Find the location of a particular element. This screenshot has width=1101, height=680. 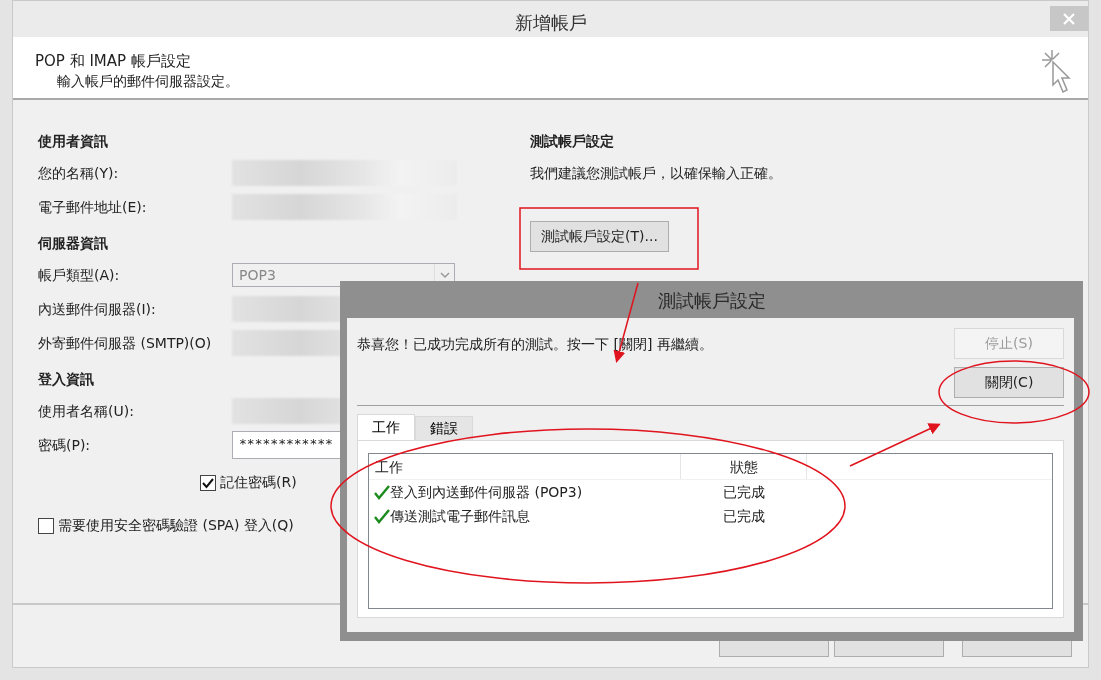

section-heading: 使用者資訊 is located at coordinates (73, 141).